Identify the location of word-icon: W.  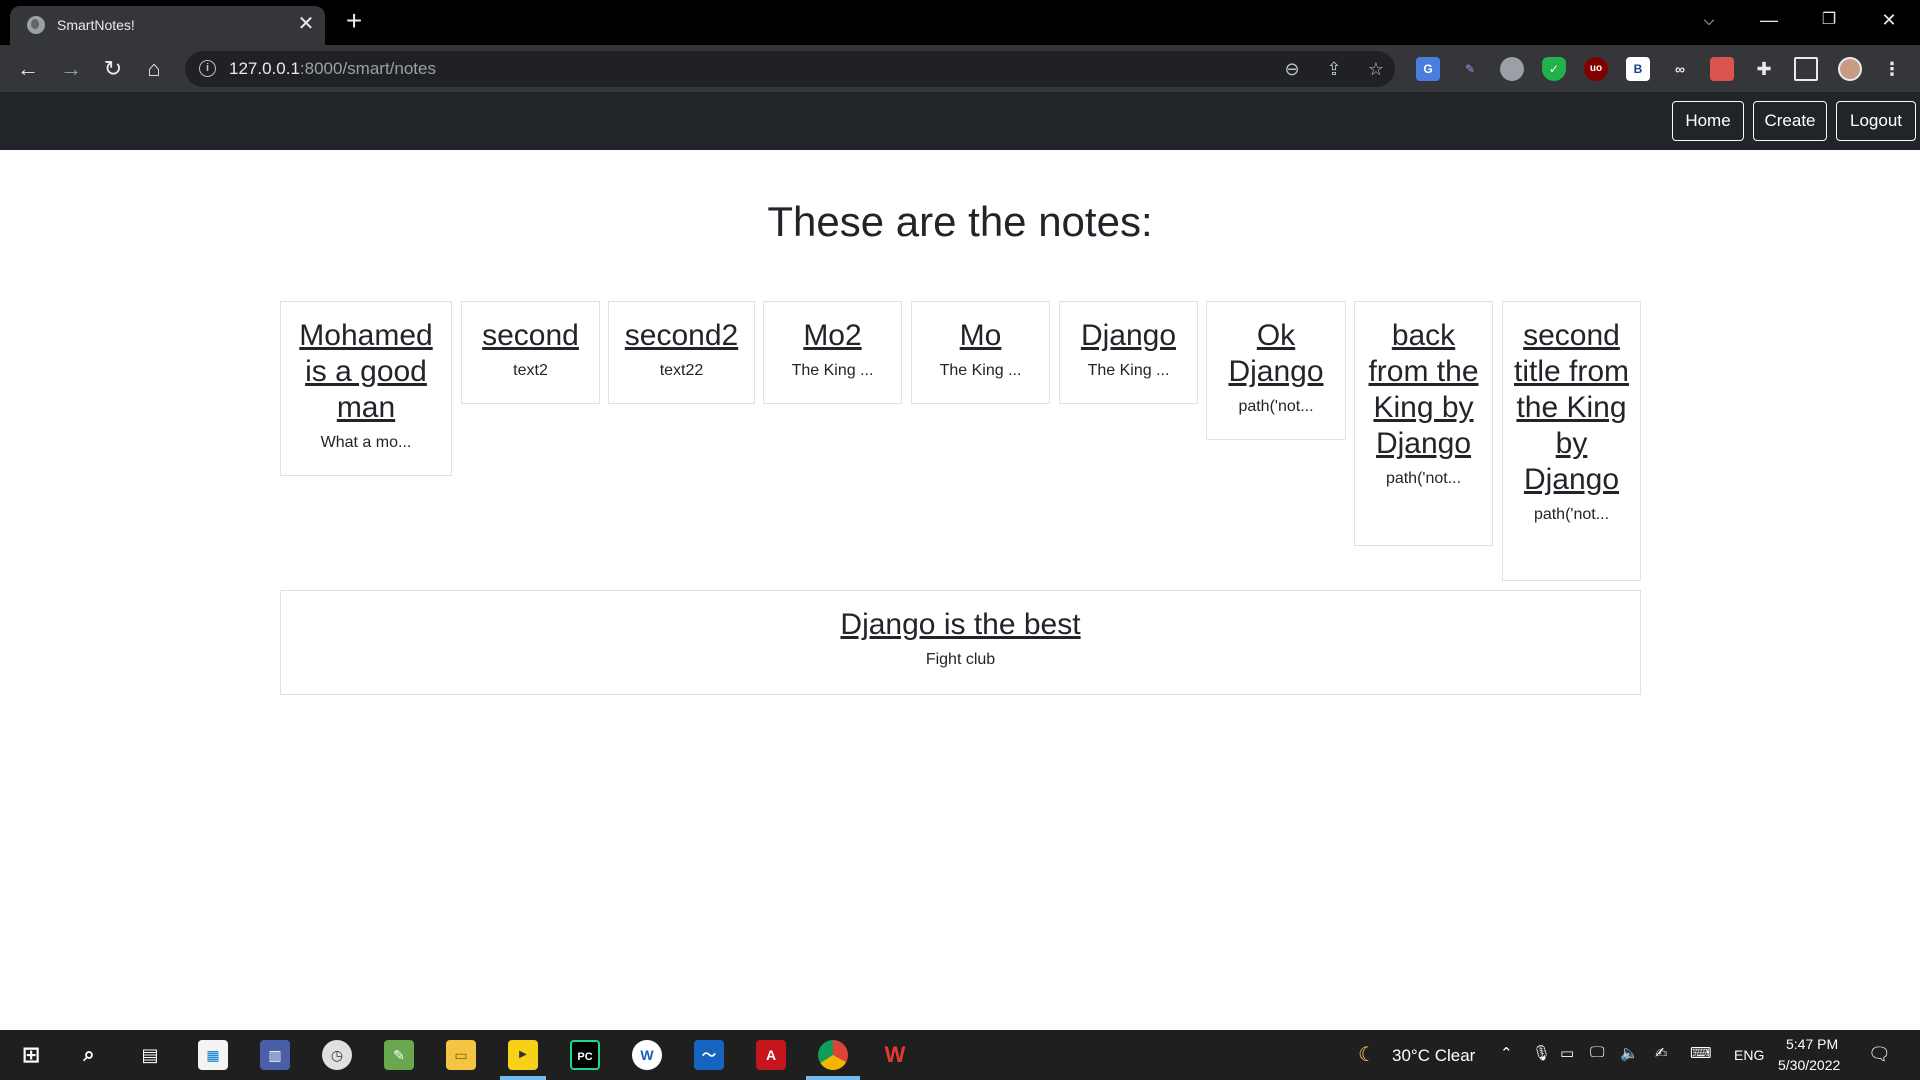
(647, 1055).